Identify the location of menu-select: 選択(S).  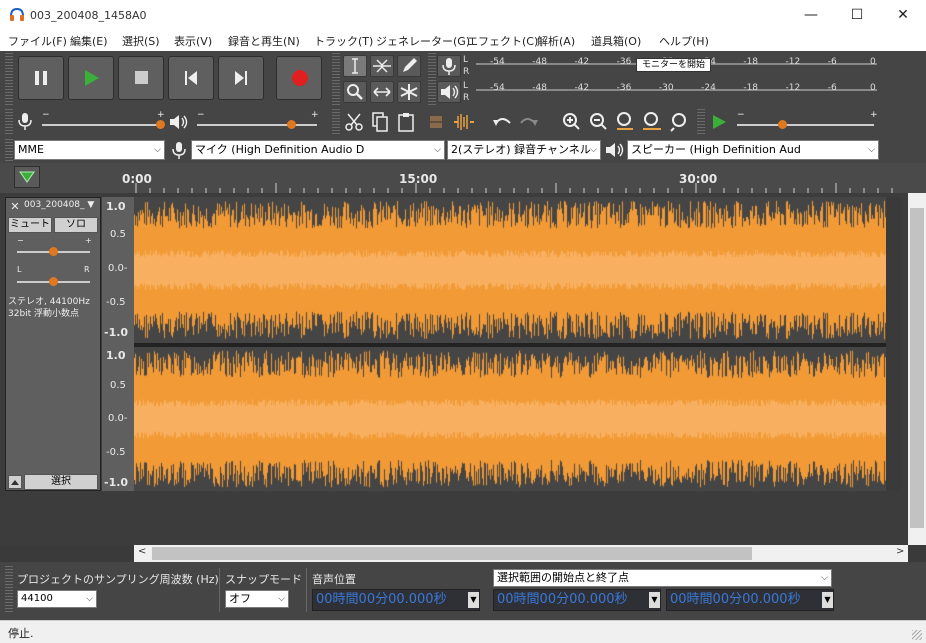
(141, 41).